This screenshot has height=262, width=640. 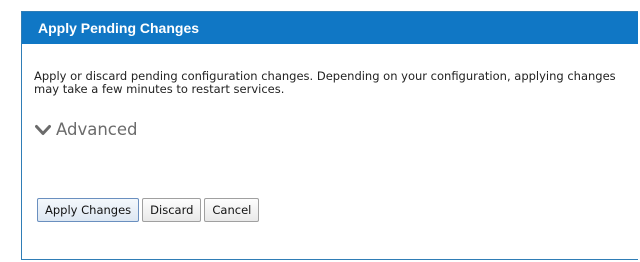 I want to click on discard-button: Discard, so click(x=172, y=210).